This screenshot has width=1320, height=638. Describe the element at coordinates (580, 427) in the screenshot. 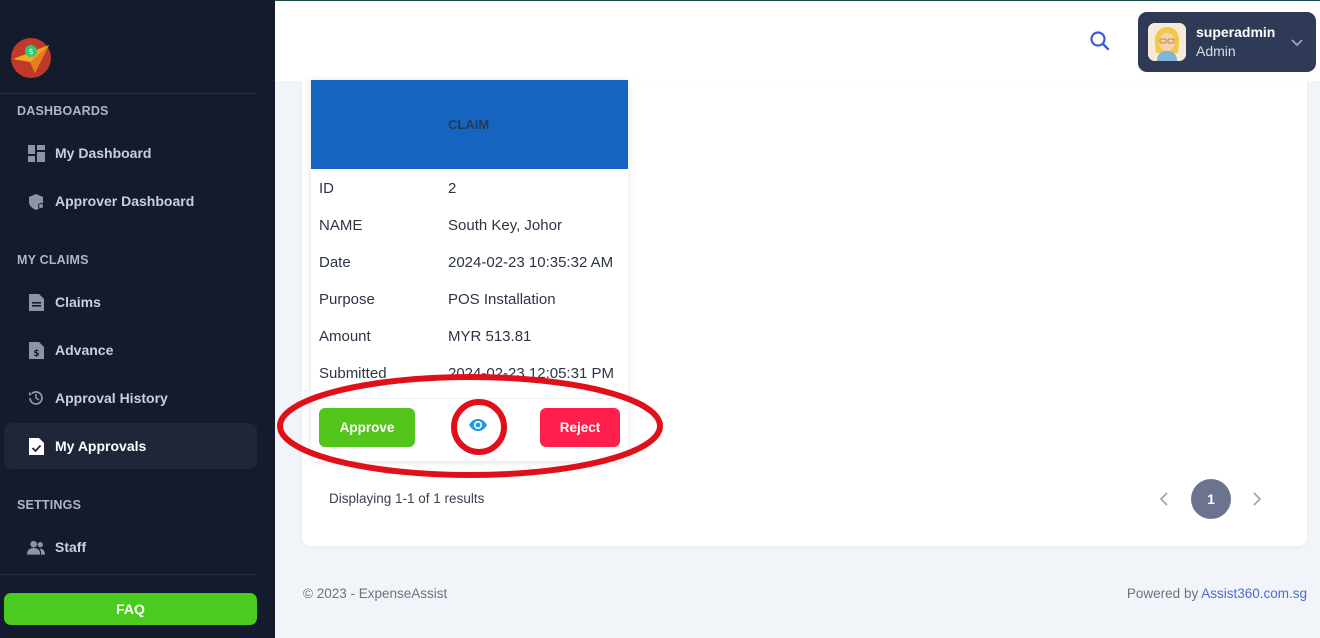

I see `reject-button: Reject` at that location.